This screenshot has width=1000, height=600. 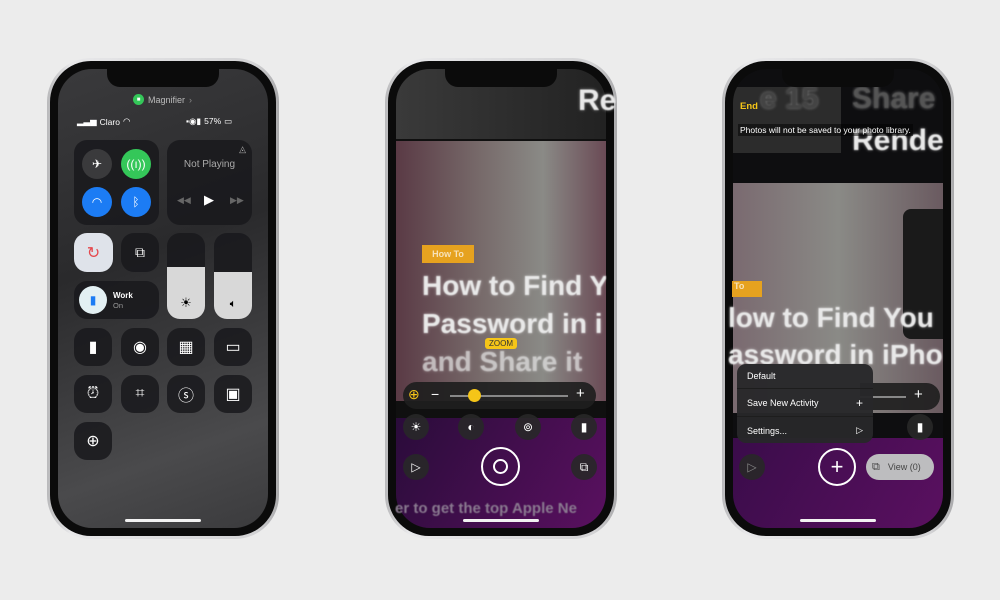 I want to click on magnifier-button: ⊕, so click(x=93, y=441).